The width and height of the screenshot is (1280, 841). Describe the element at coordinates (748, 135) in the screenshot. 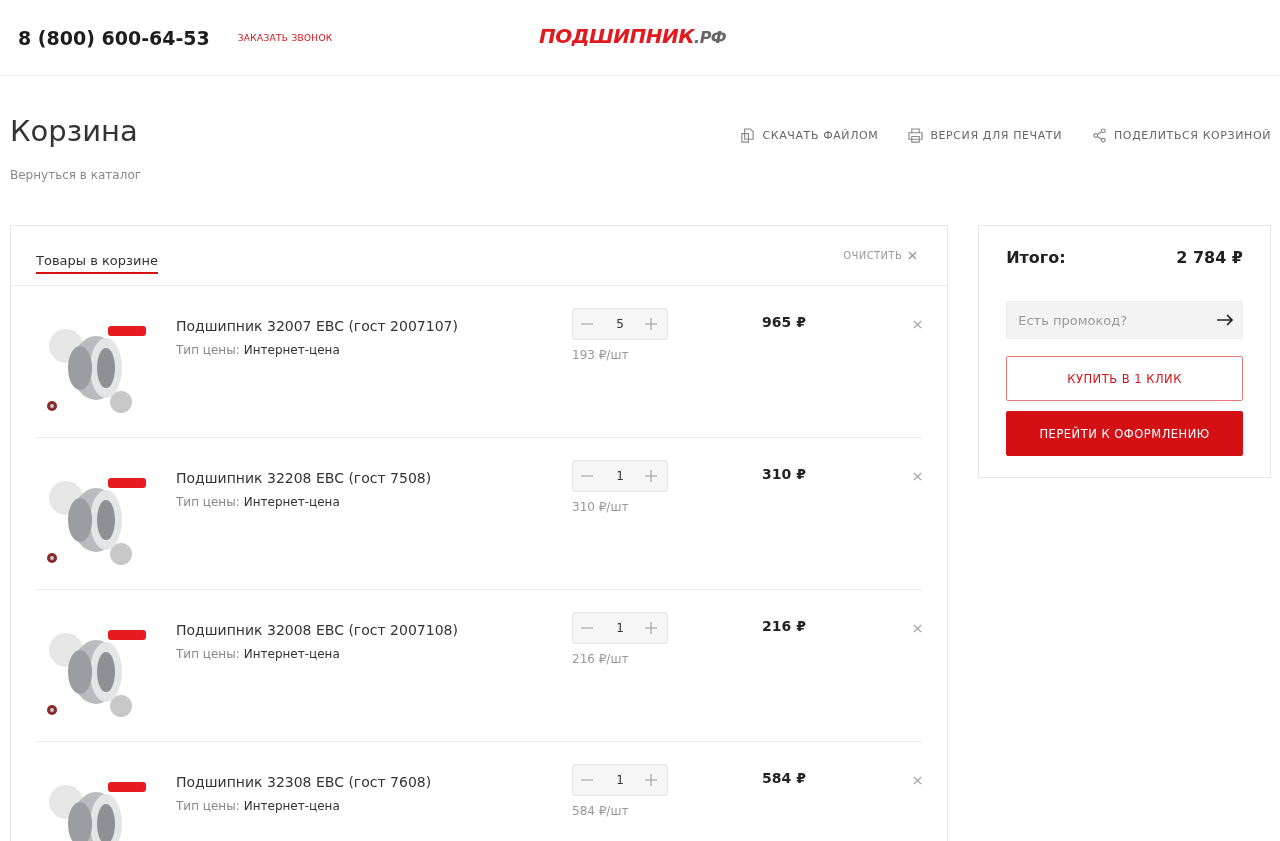

I see `document-icon` at that location.